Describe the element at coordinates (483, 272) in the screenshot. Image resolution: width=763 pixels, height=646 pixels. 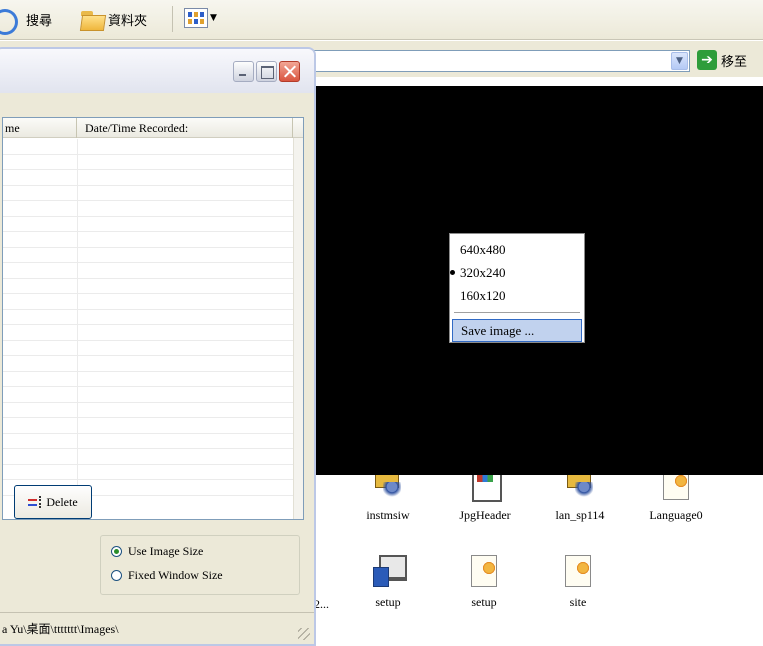
I see `menu-item-label: 320x240` at that location.